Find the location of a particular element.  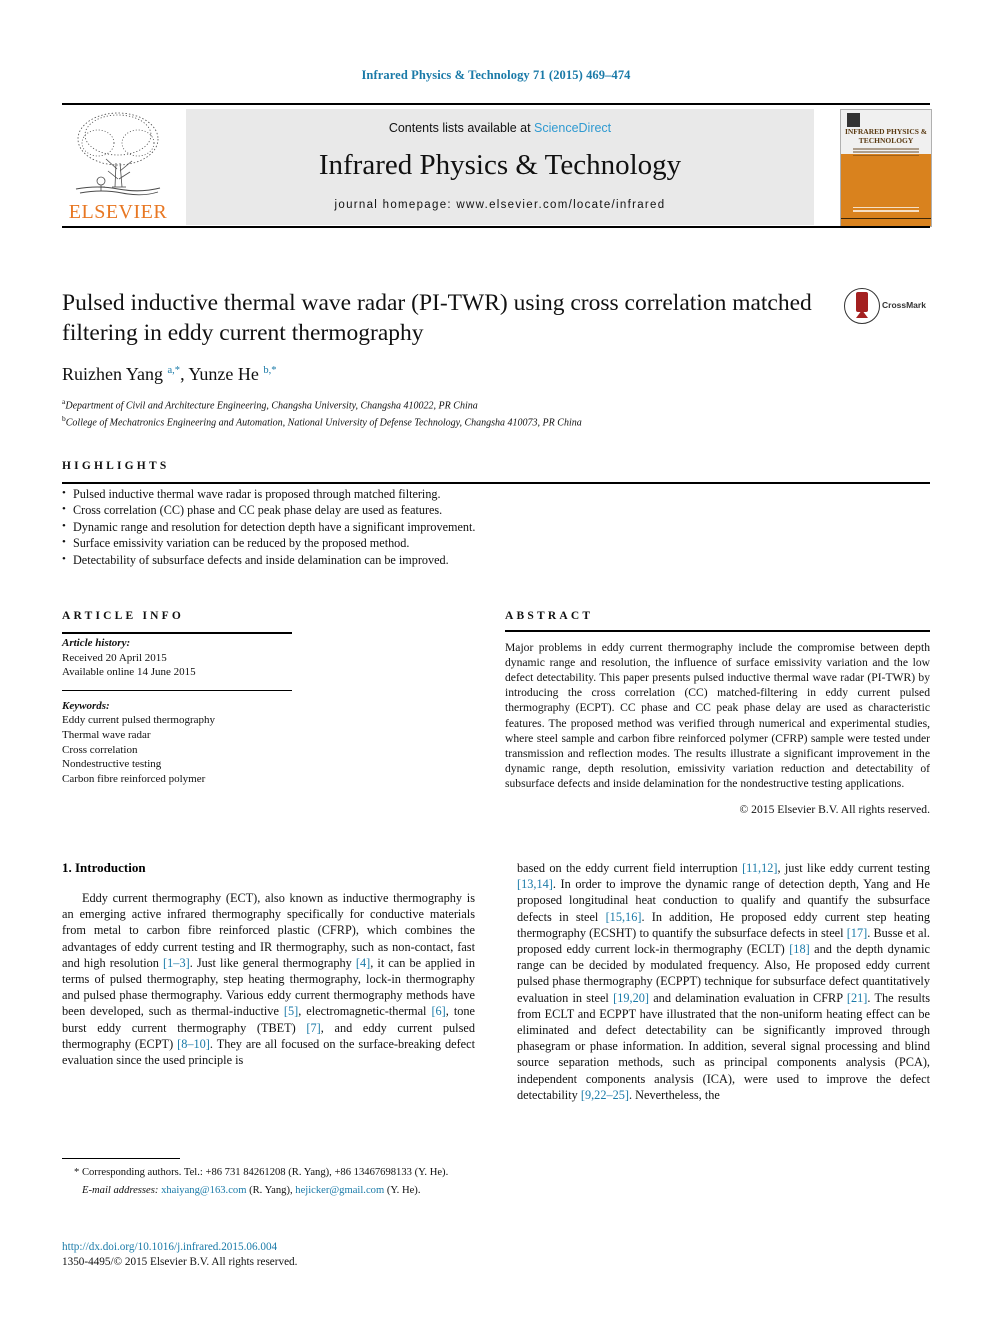

list-item: Available online 14 June 2015 is located at coordinates (129, 672).